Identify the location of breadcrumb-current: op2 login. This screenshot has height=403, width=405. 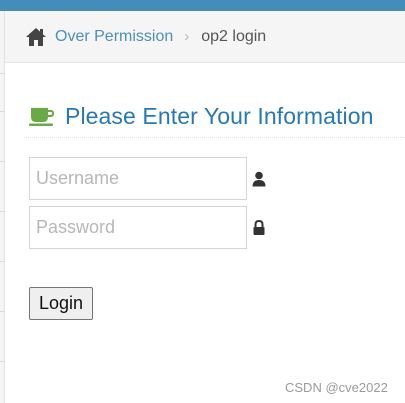
(234, 36).